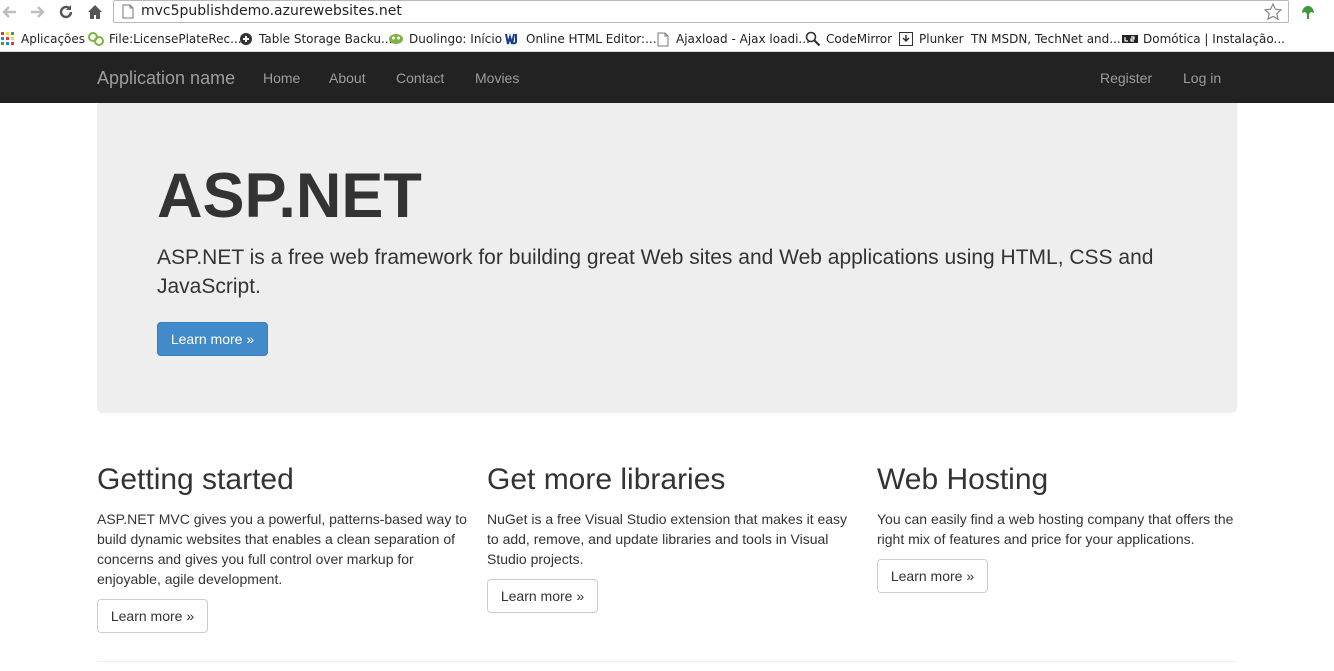 The height and width of the screenshot is (671, 1334). Describe the element at coordinates (542, 596) in the screenshot. I see `libraries-learn-more-button: Learn more »` at that location.